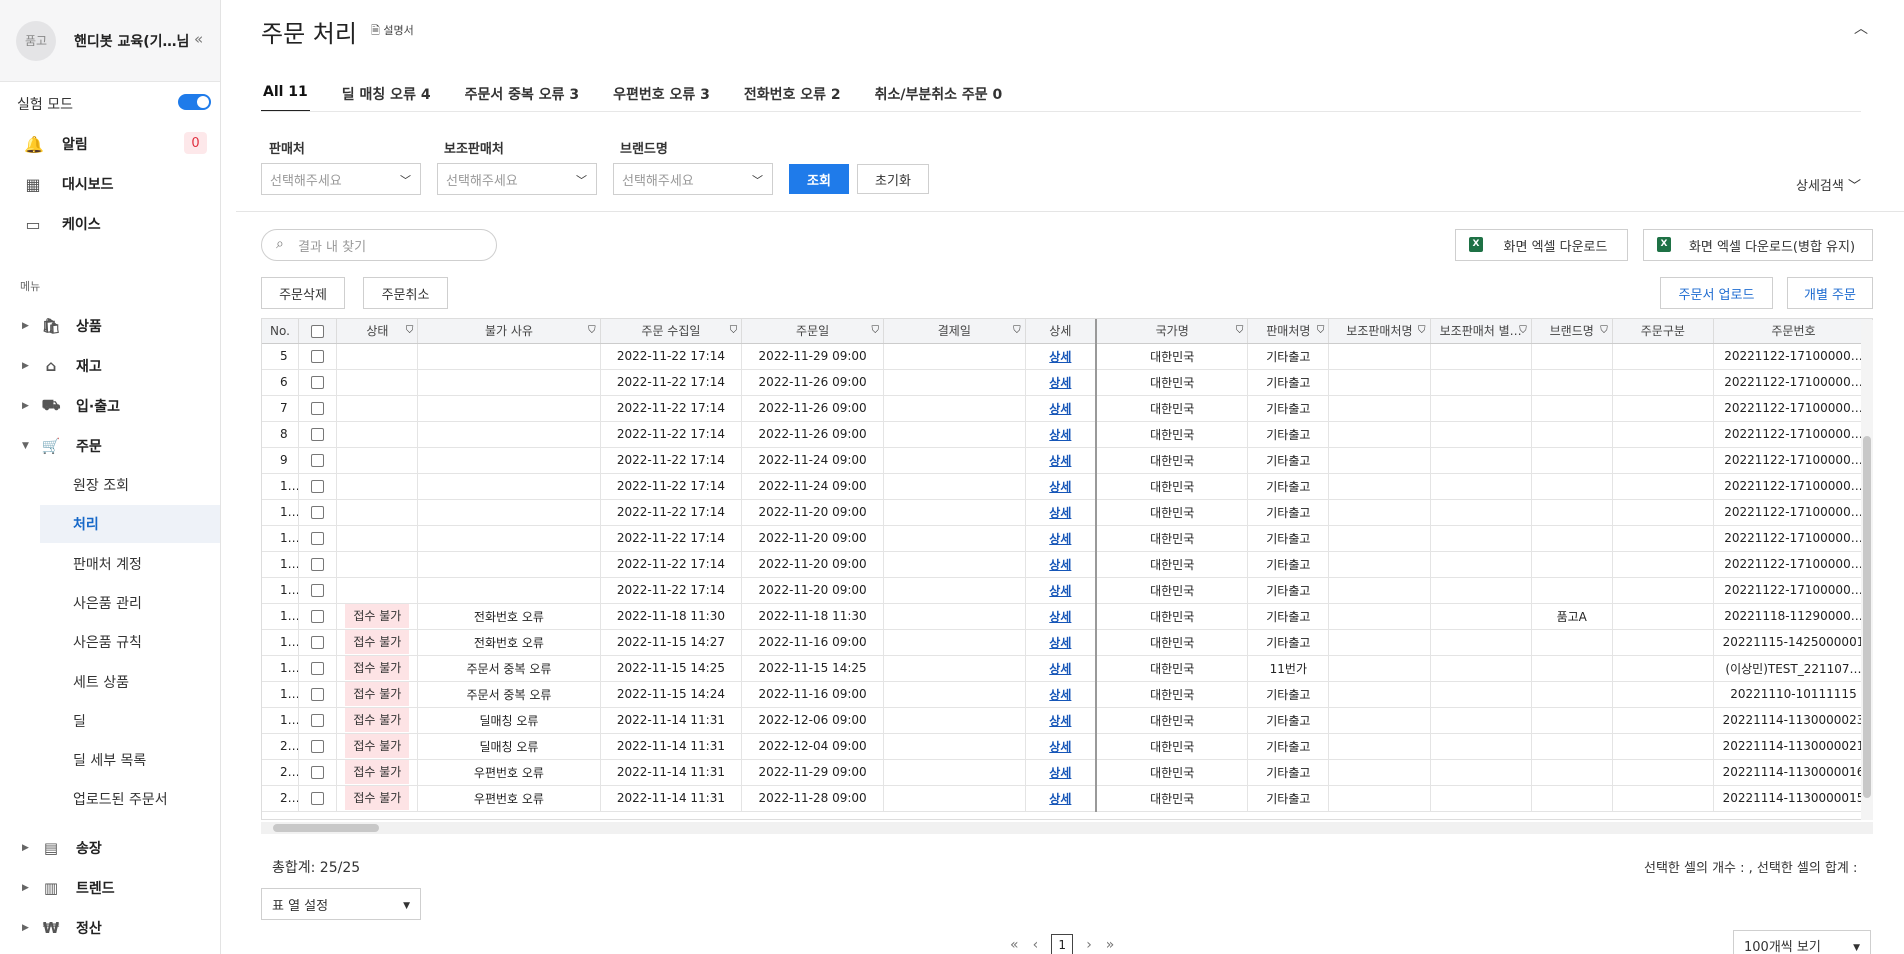 This screenshot has height=954, width=1904. Describe the element at coordinates (130, 564) in the screenshot. I see `sidebar-subitem-2: 판매처 계정` at that location.